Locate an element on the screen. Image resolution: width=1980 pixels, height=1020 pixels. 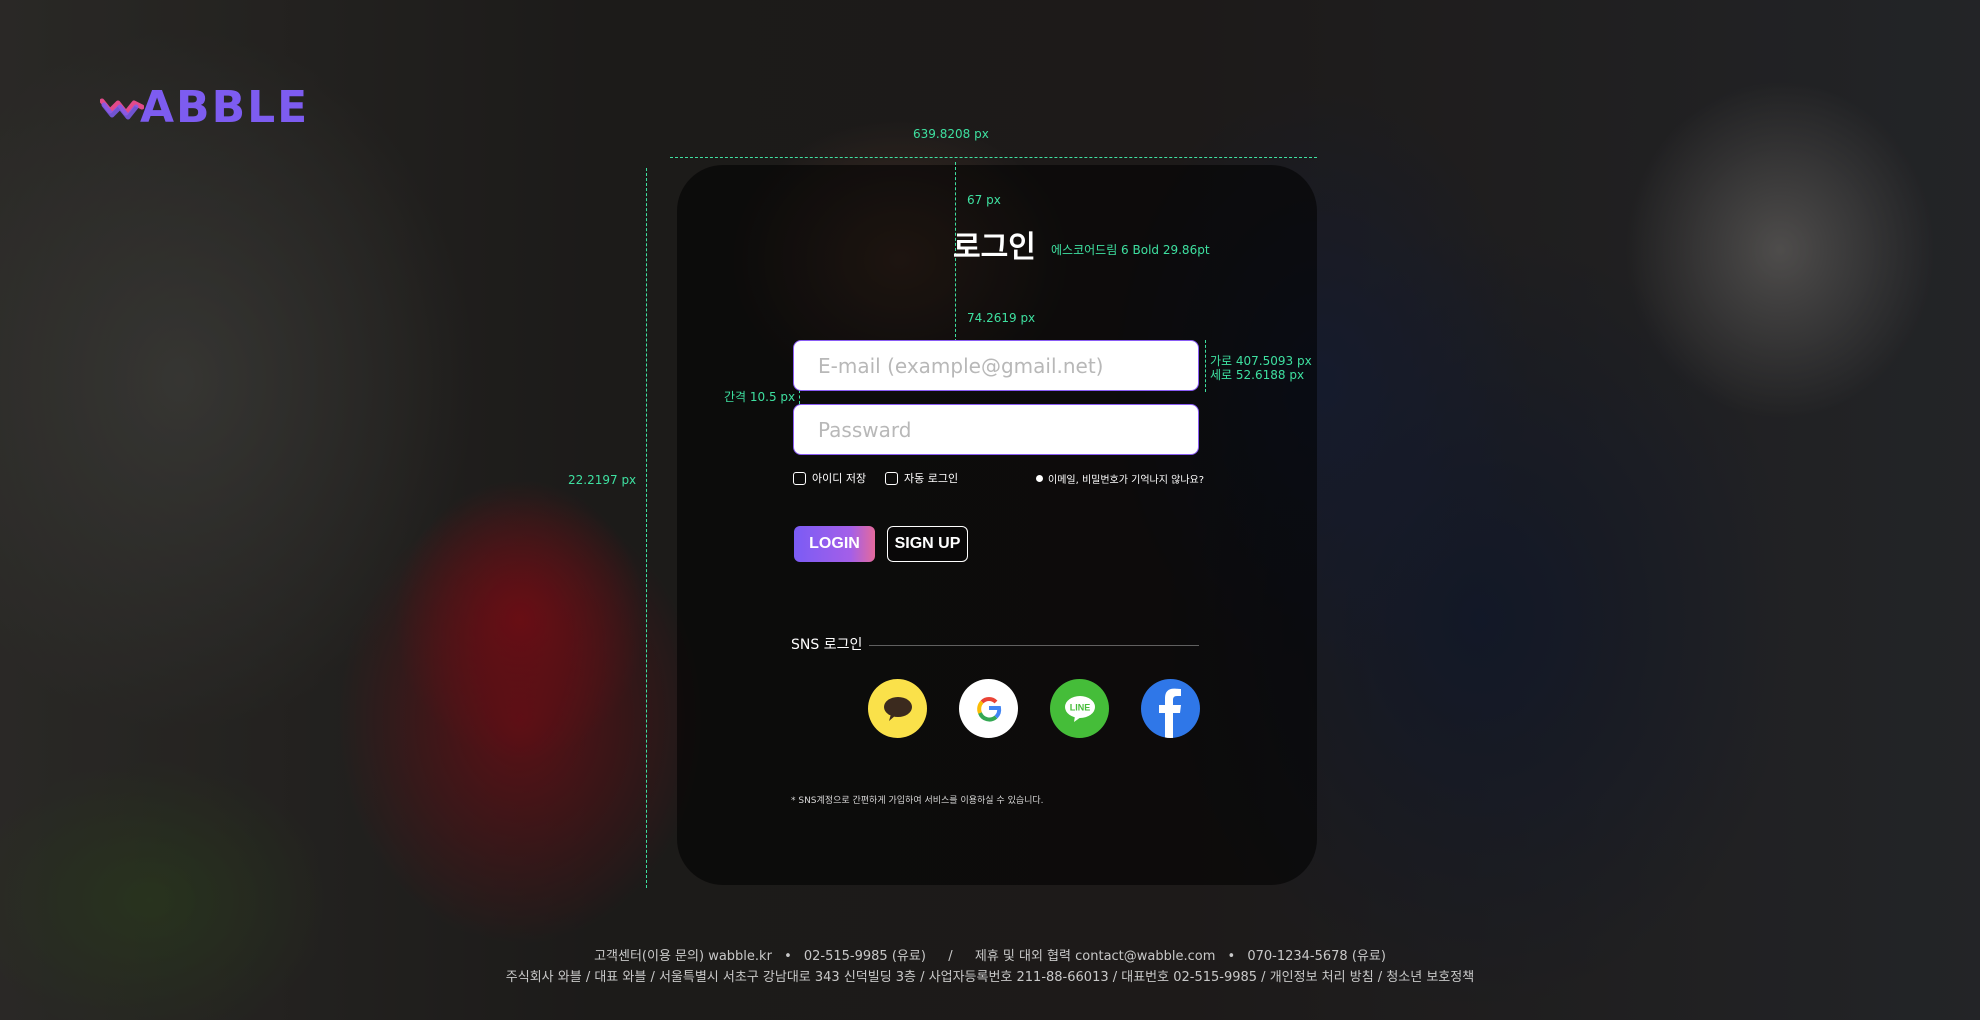
remember-id-checkbox: 아이디 저장 is located at coordinates (829, 478).